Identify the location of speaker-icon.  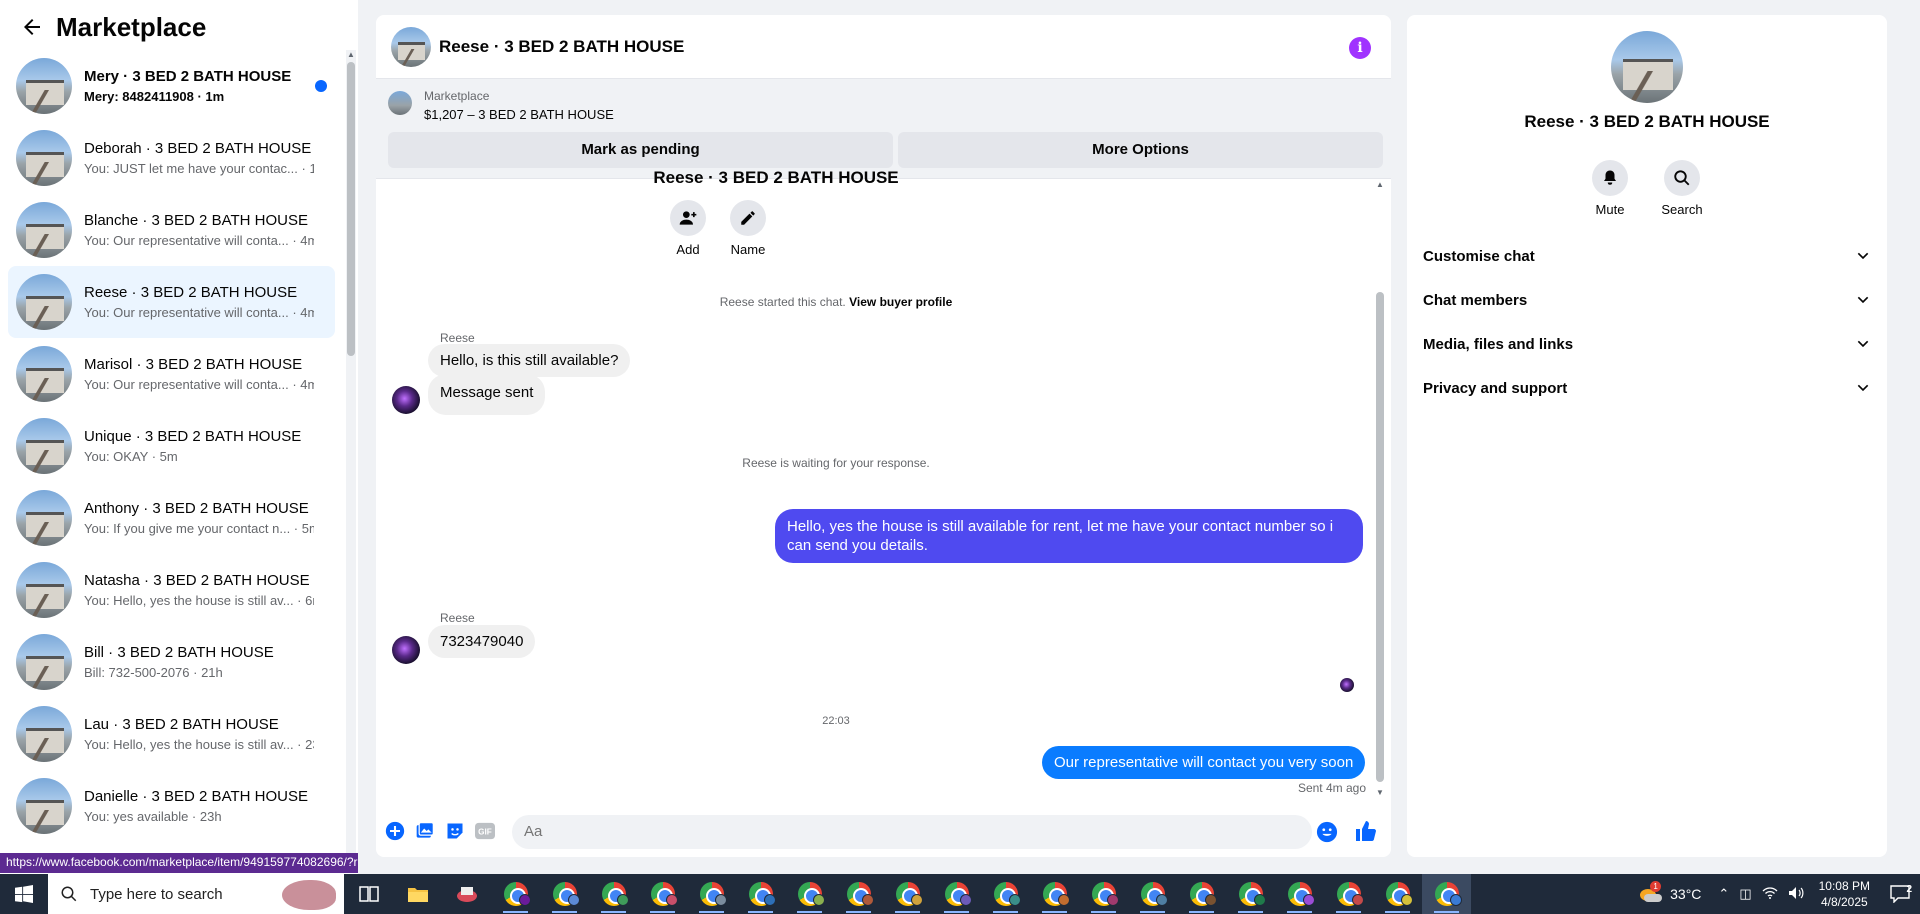
(1796, 894).